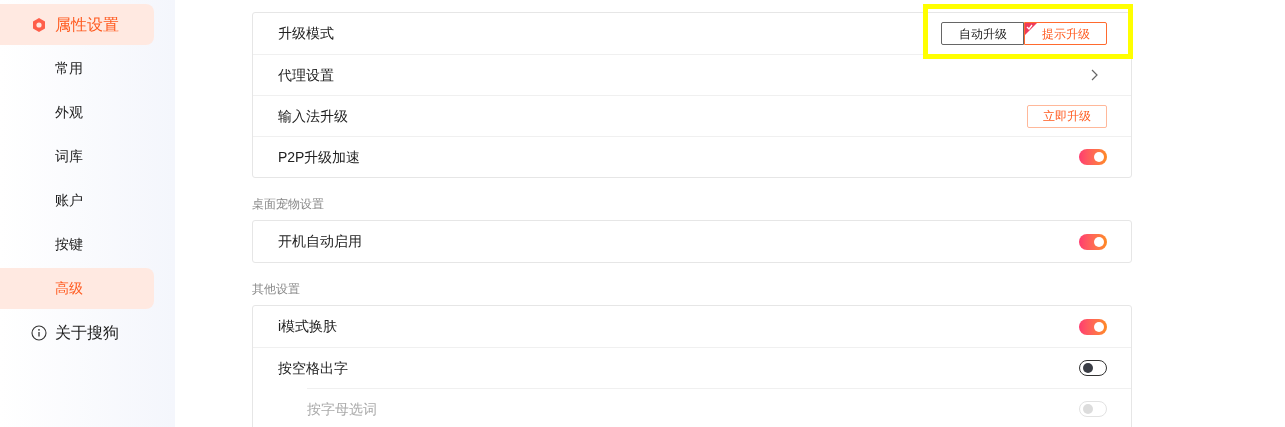 The height and width of the screenshot is (427, 1285). Describe the element at coordinates (313, 368) in the screenshot. I see `setting-label: 按空格出字` at that location.